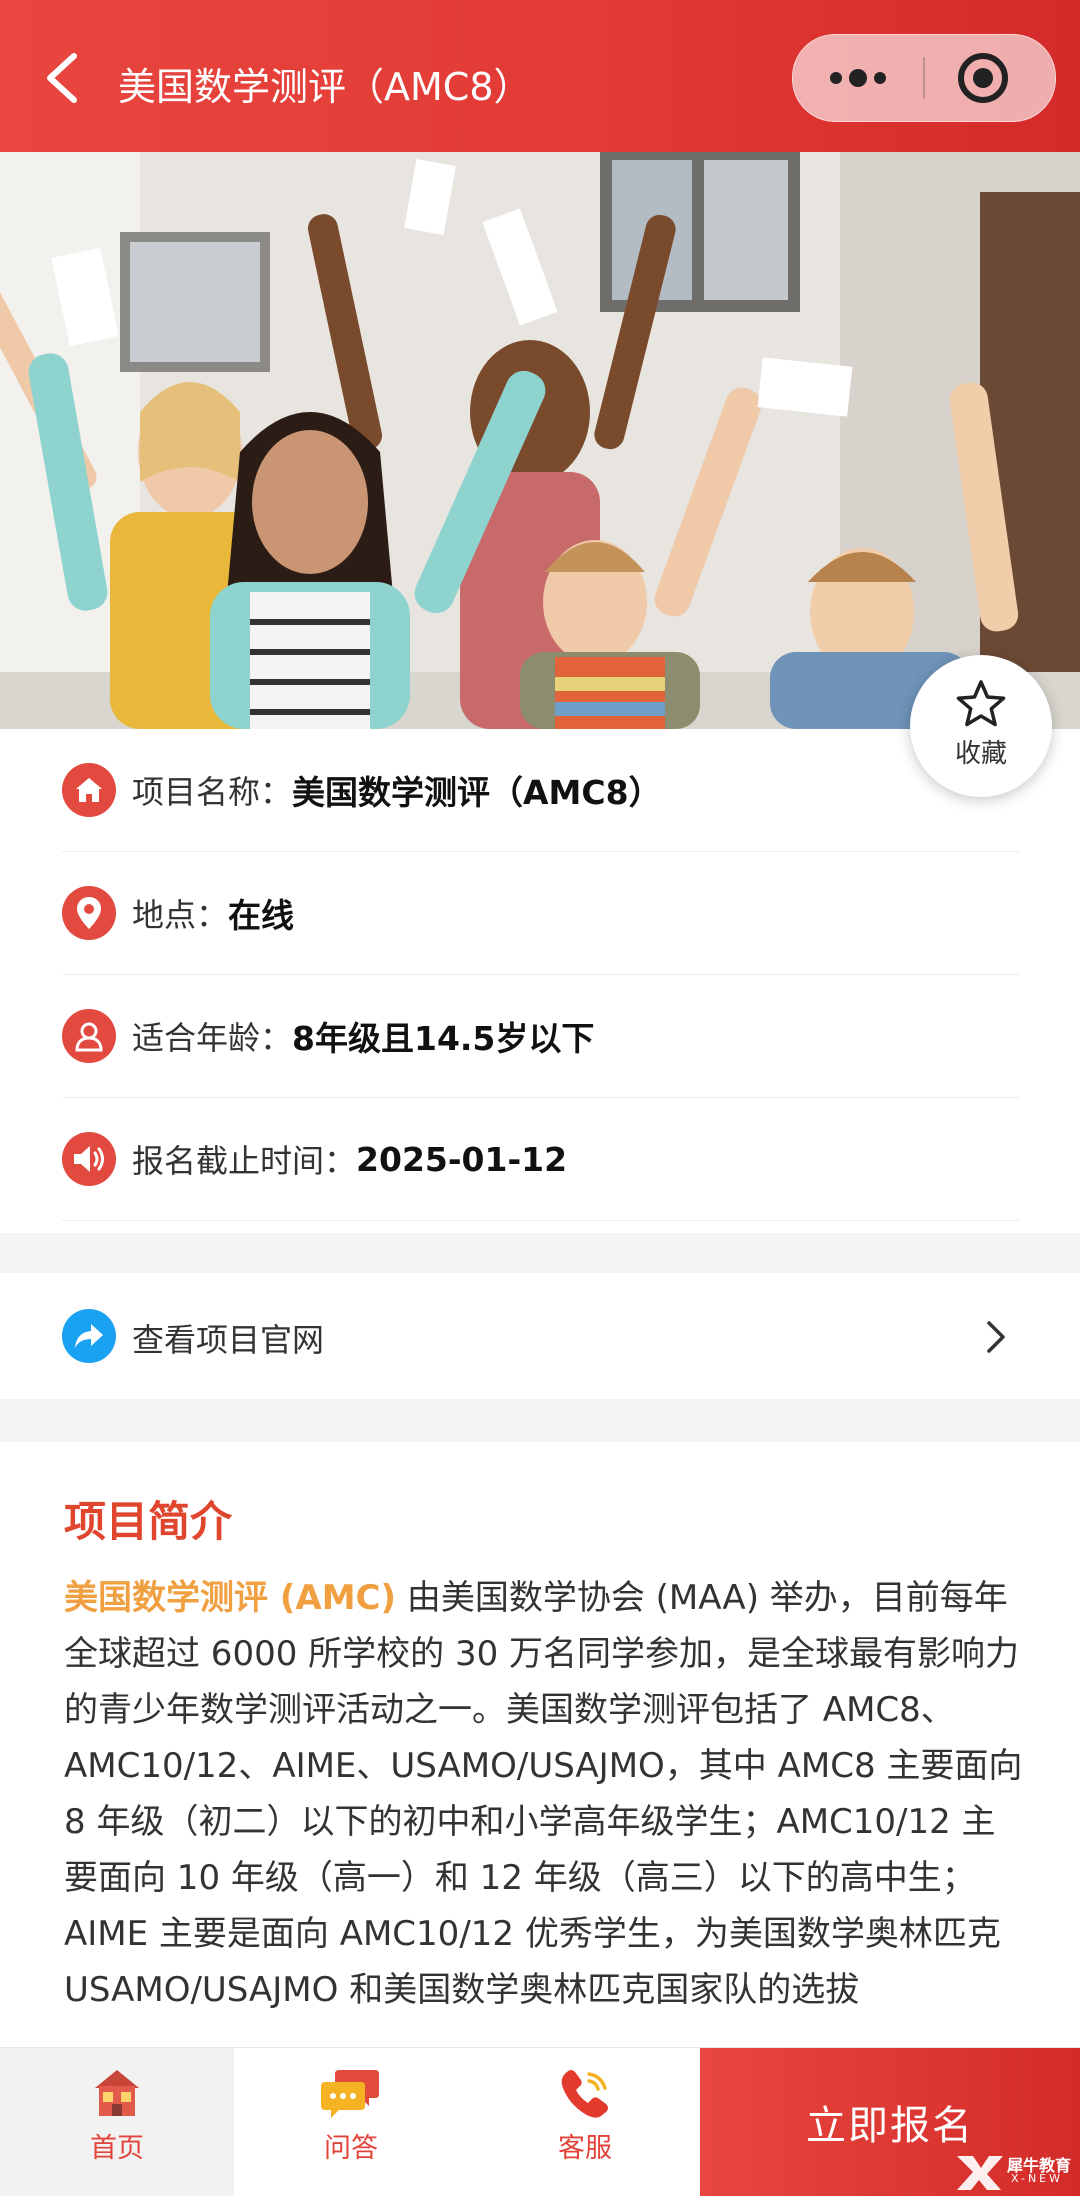 This screenshot has width=1080, height=2212. I want to click on info-row-age: 适合年龄： 8年级且14.5岁以下, so click(541, 1036).